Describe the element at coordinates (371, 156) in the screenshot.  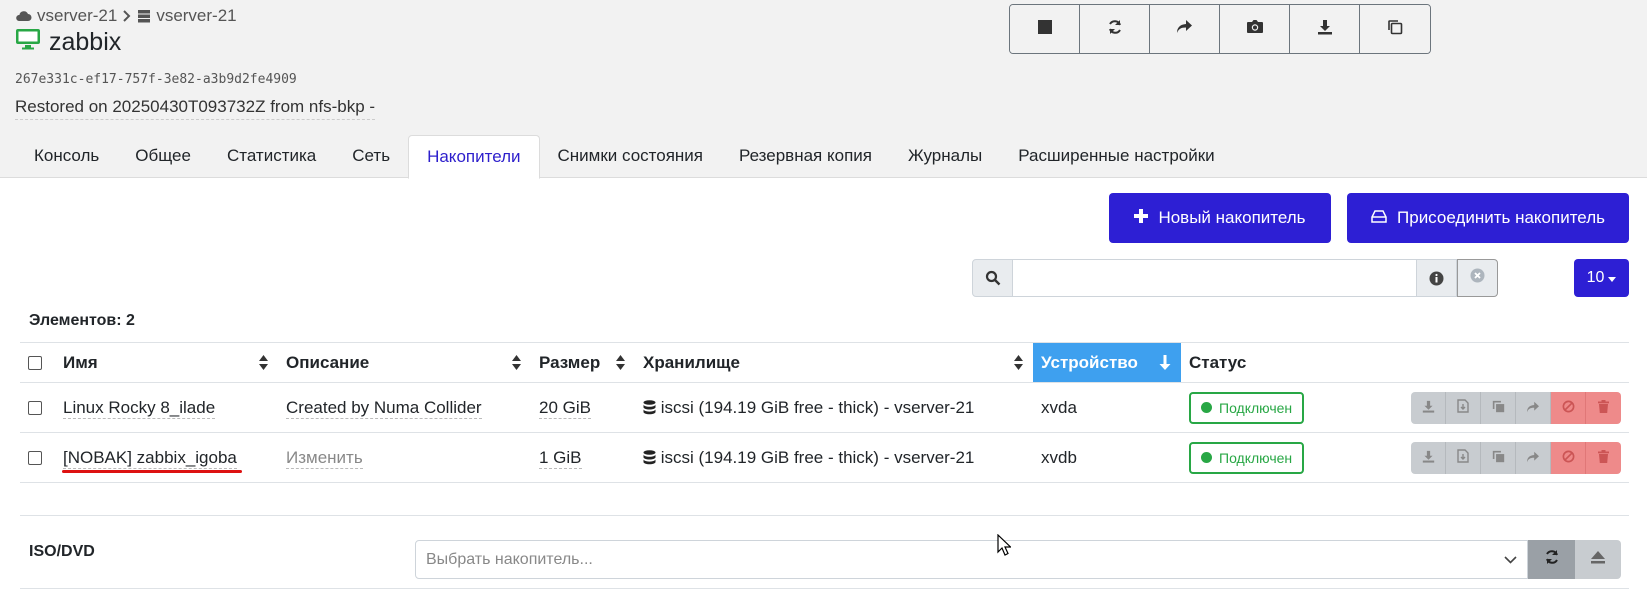
I see `tab-network: Сеть` at that location.